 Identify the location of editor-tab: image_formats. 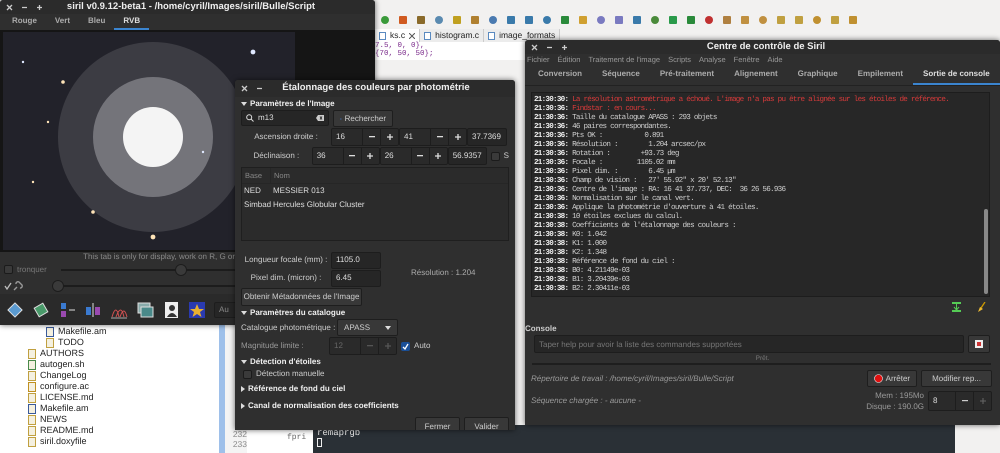
(522, 35).